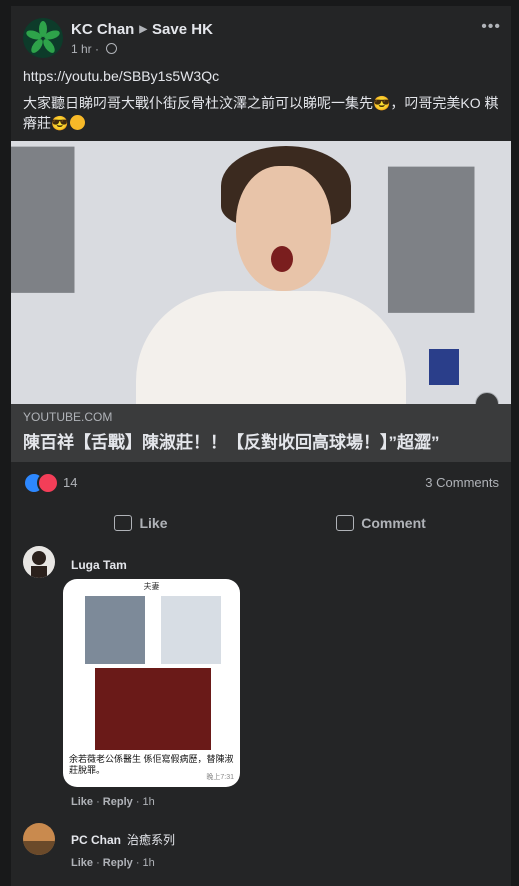 Image resolution: width=519 pixels, height=886 pixels. Describe the element at coordinates (68, 417) in the screenshot. I see `link-domain: YOUTUBE.COM` at that location.